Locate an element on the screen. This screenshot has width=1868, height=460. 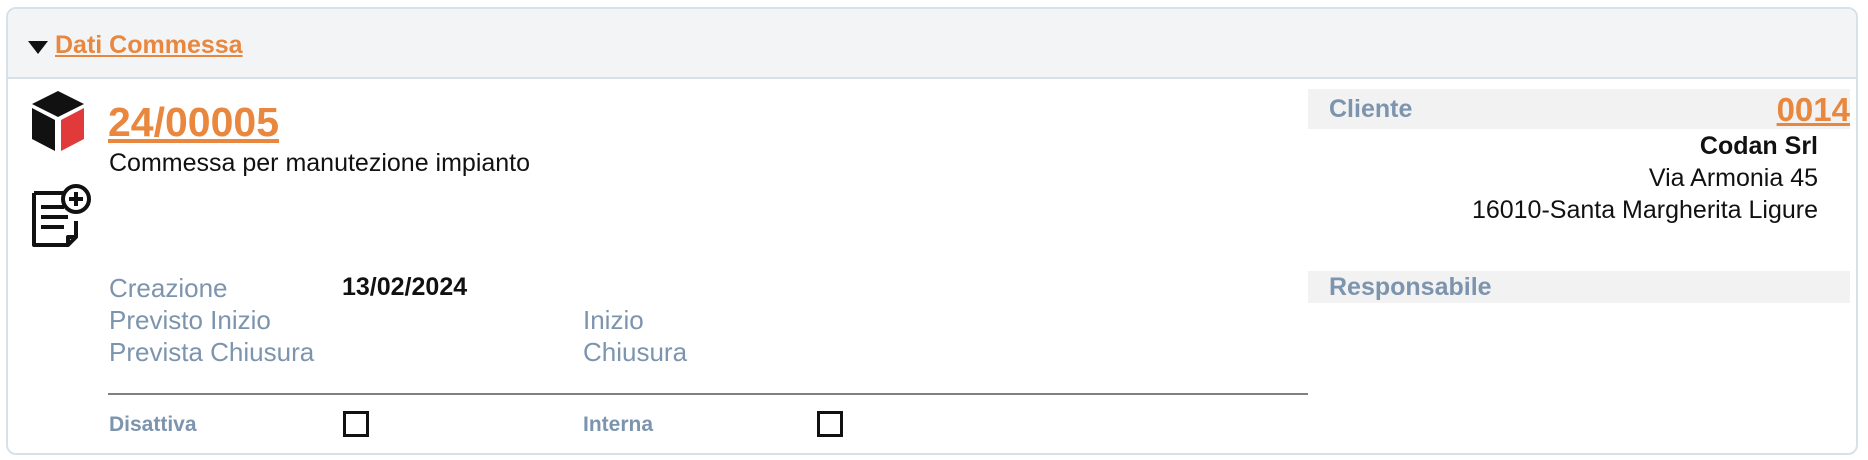
cliente-label: Cliente is located at coordinates (1371, 109).